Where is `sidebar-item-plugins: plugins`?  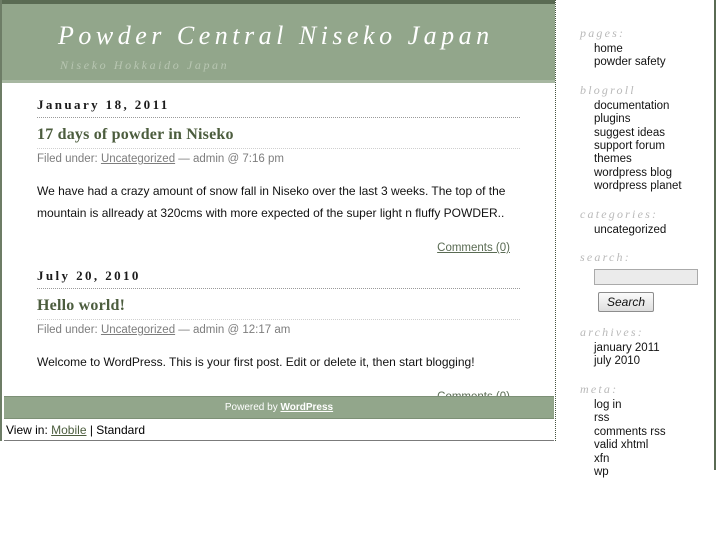 sidebar-item-plugins: plugins is located at coordinates (612, 119).